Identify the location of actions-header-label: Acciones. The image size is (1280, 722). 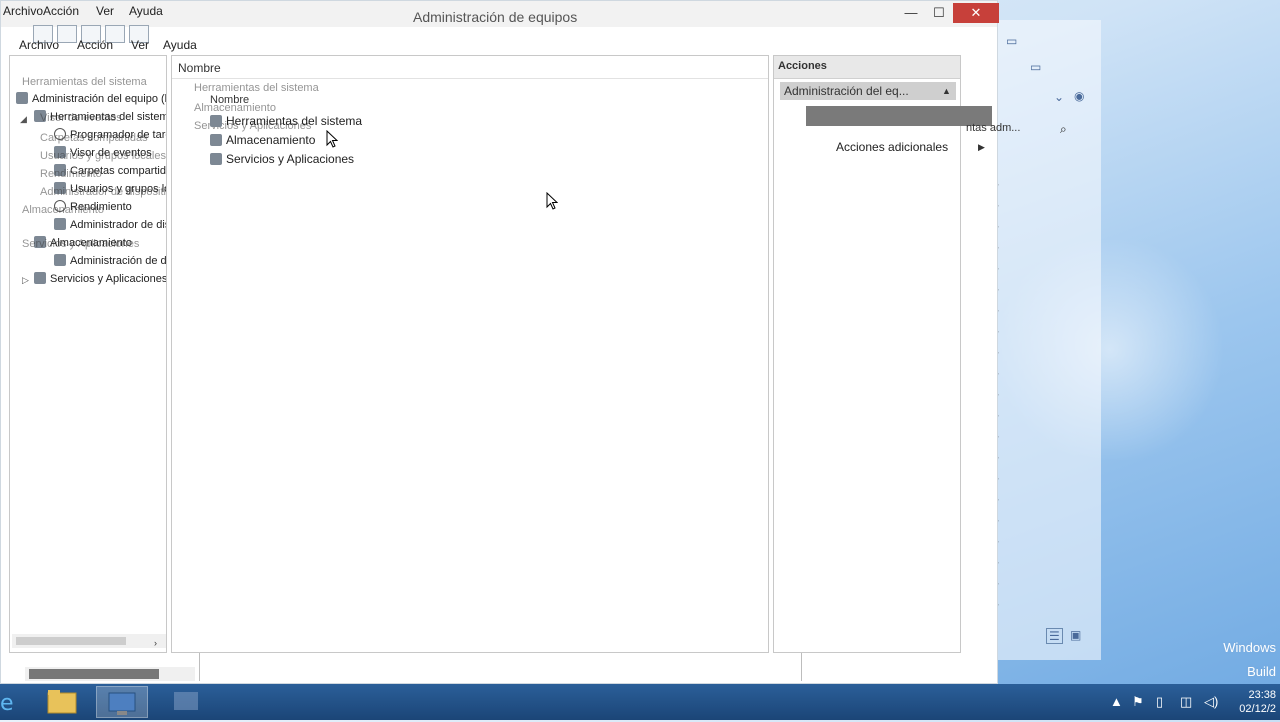
(802, 66).